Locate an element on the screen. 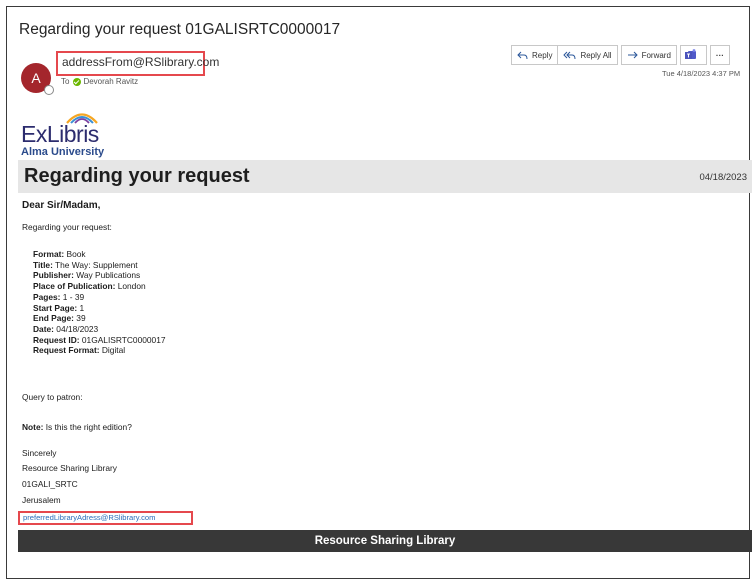  detail-value: 04/18/2023 is located at coordinates (76, 328).